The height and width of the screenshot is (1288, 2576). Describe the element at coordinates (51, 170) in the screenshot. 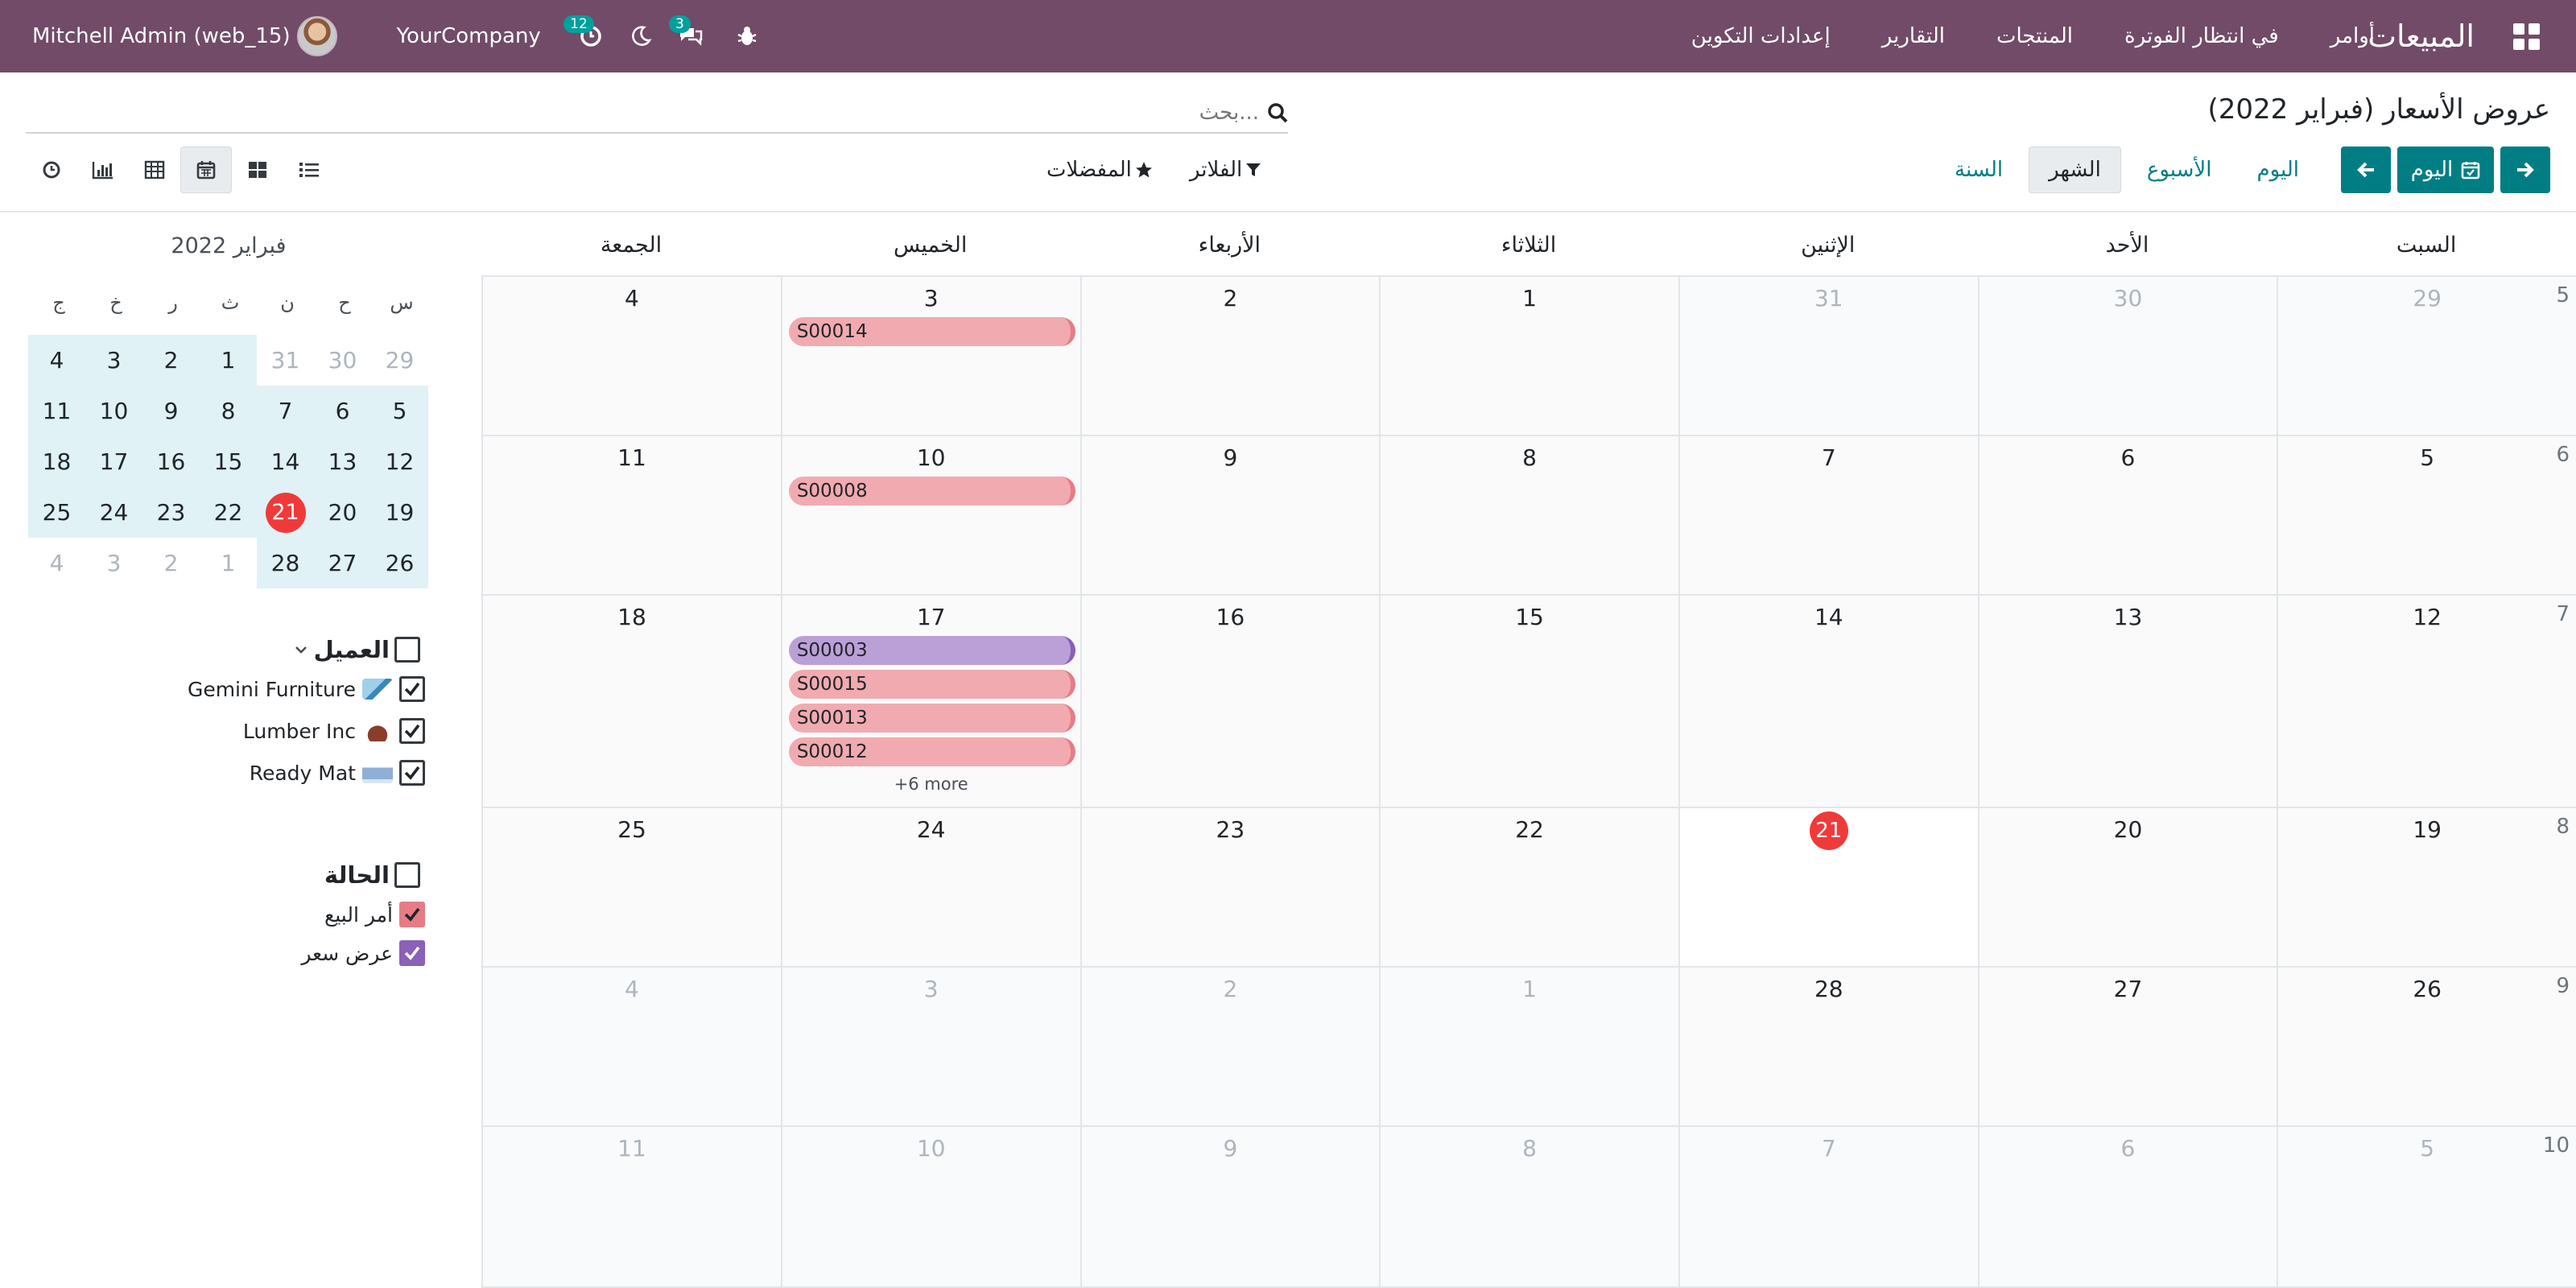

I see `activity-view-button` at that location.